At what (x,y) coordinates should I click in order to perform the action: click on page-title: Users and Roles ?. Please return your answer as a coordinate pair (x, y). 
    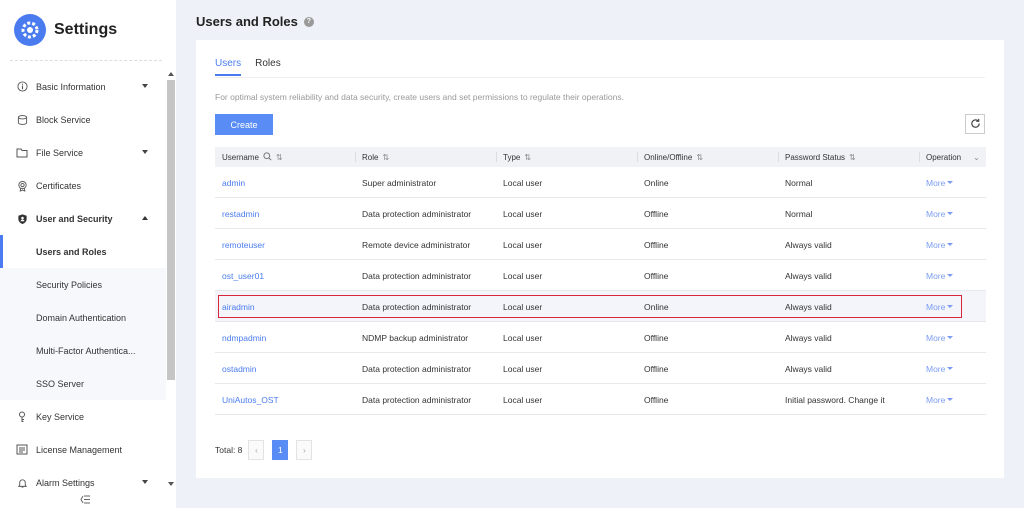
    Looking at the image, I should click on (255, 21).